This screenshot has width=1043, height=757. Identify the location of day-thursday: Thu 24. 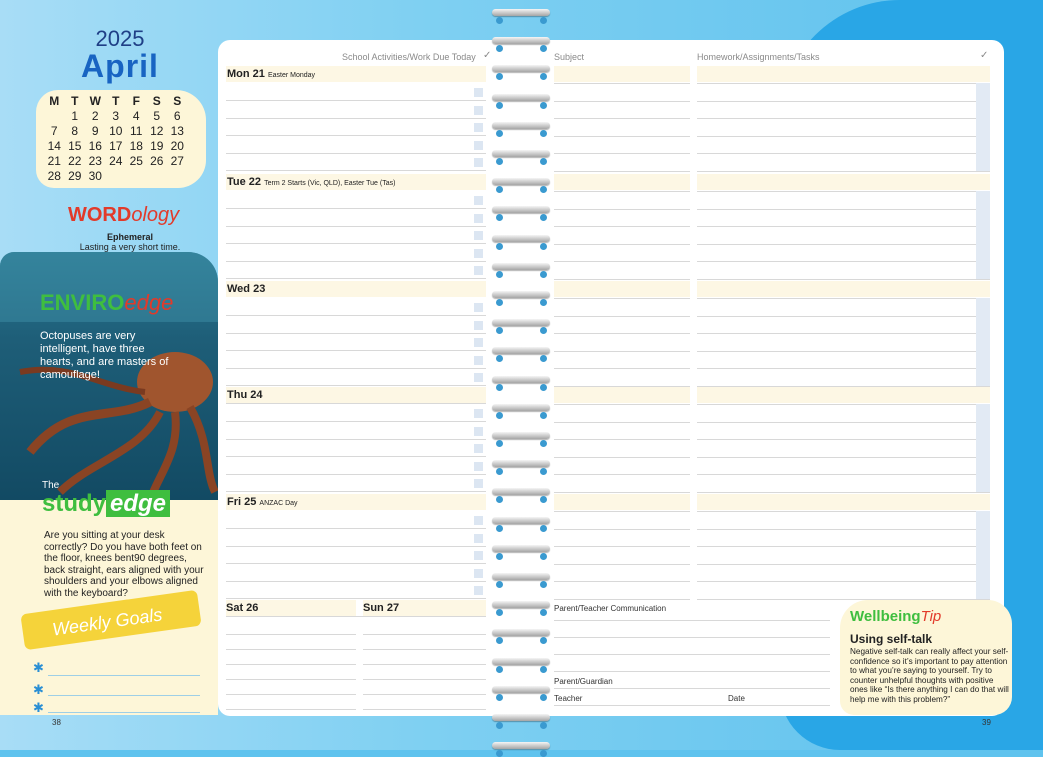
(356, 448).